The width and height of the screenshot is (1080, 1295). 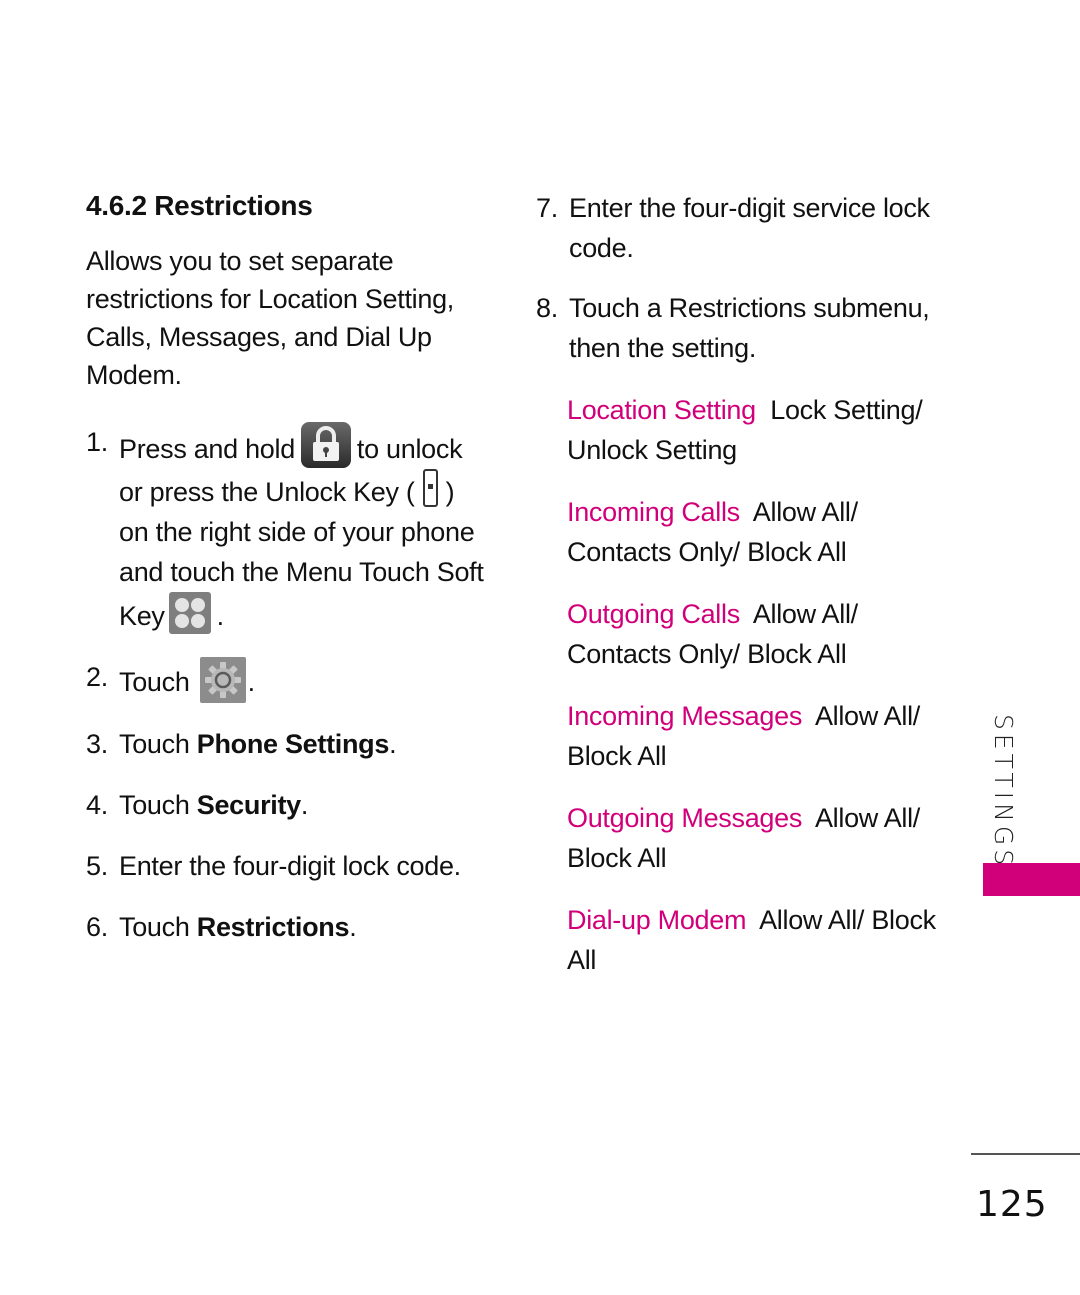 I want to click on step-5: 5. Enter the four-digit lock code., so click(x=286, y=866).